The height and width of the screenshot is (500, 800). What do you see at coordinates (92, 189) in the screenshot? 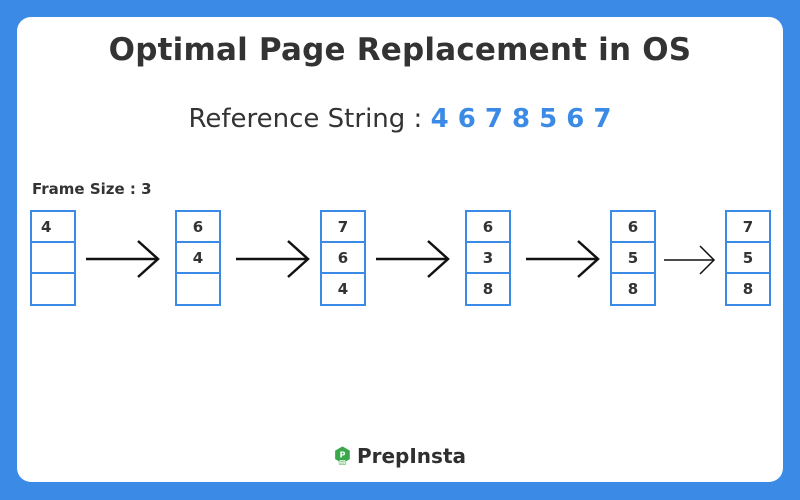
I see `frame-size-label: Frame Size : 3` at bounding box center [92, 189].